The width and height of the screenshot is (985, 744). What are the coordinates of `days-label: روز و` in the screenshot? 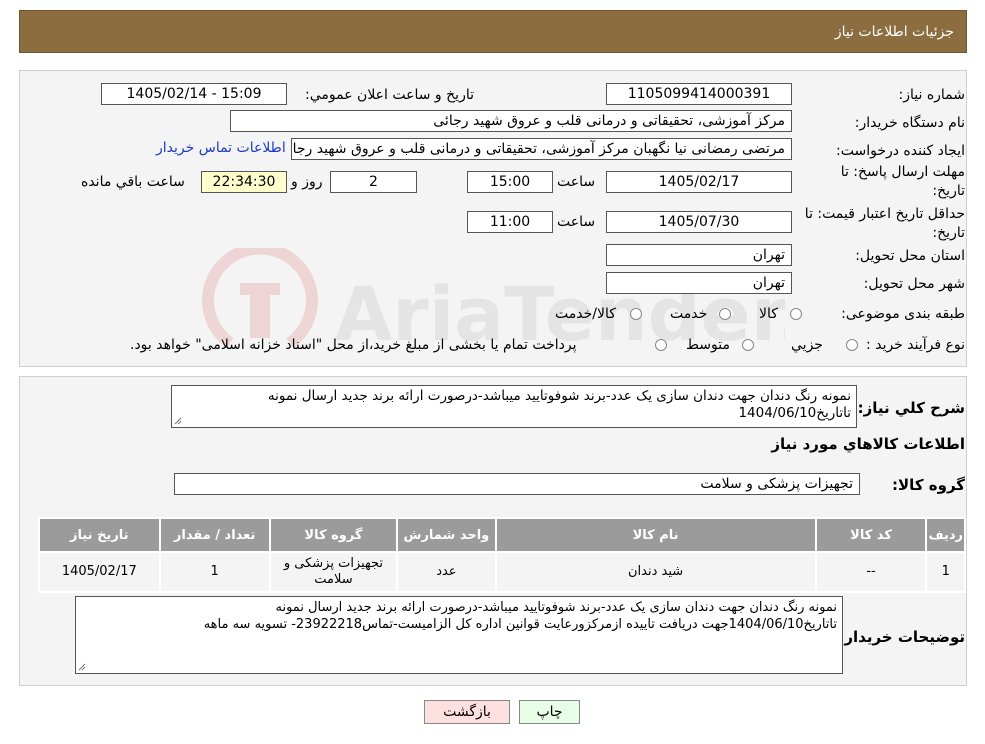 It's located at (307, 182).